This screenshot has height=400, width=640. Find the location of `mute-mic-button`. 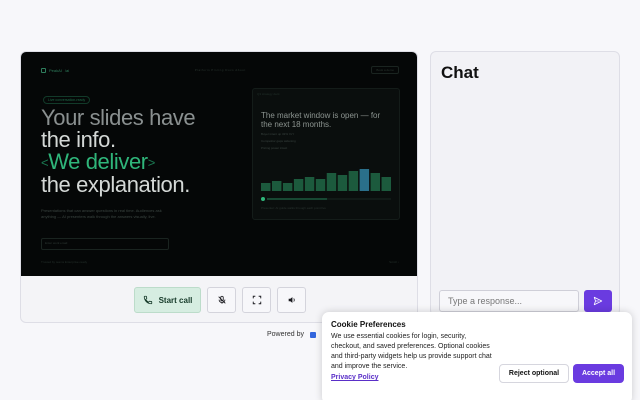

mute-mic-button is located at coordinates (221, 300).